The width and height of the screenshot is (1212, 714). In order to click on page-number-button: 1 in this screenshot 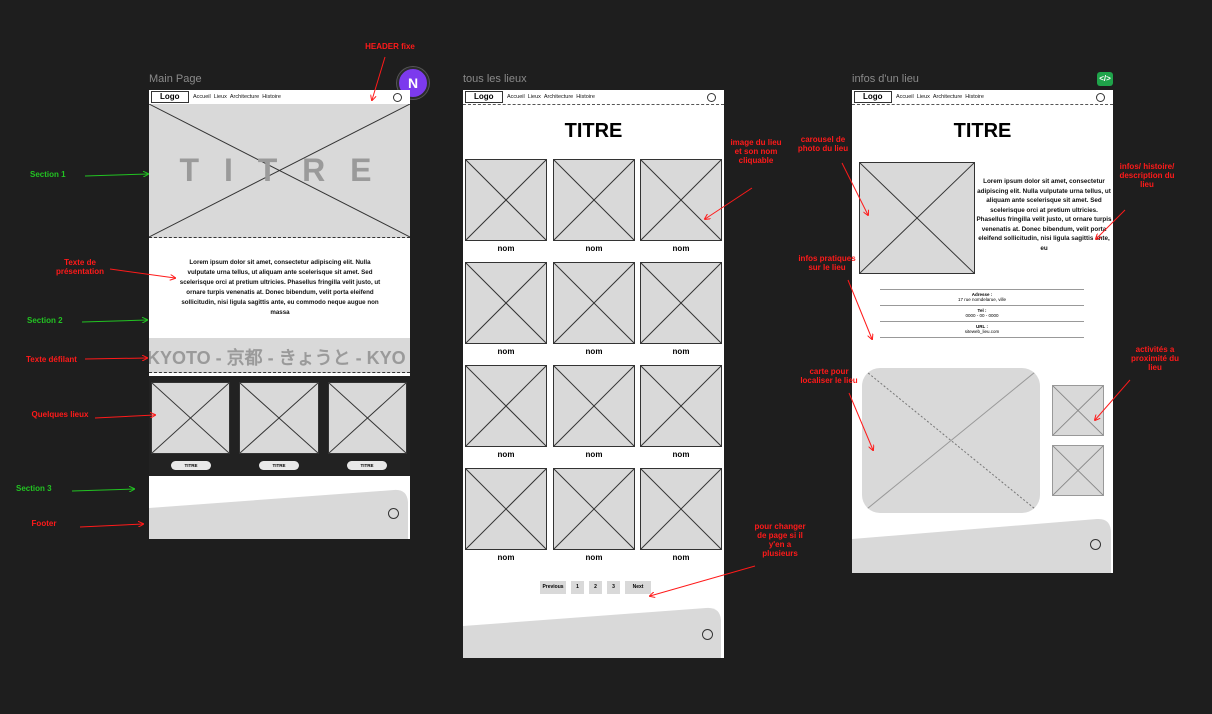, I will do `click(577, 587)`.